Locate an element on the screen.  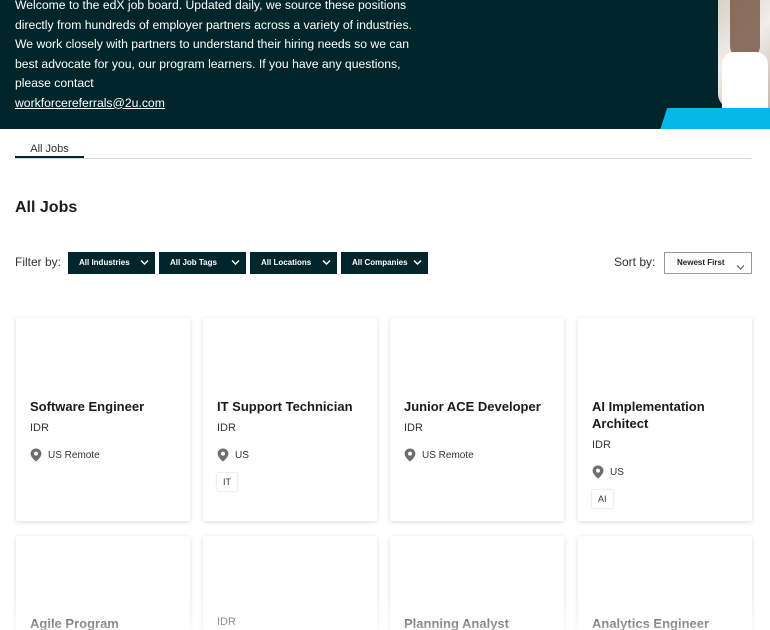
job-tags-dropdown: All Job Tags is located at coordinates (202, 263).